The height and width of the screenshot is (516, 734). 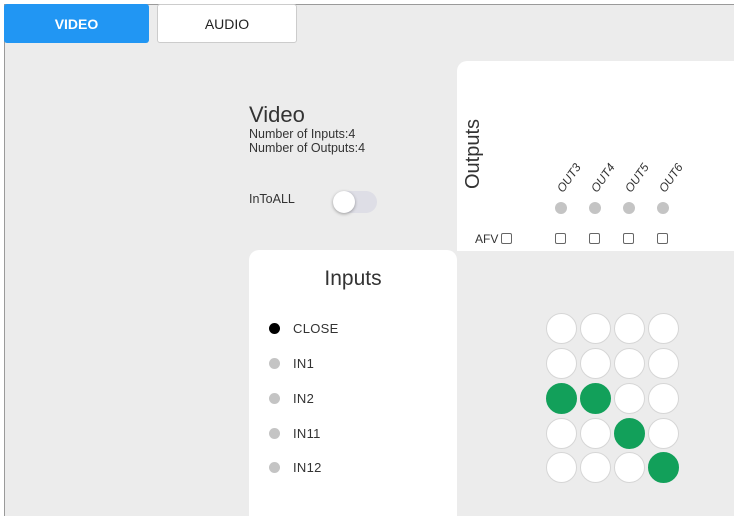 What do you see at coordinates (560, 238) in the screenshot?
I see `afv-checkbox-out3` at bounding box center [560, 238].